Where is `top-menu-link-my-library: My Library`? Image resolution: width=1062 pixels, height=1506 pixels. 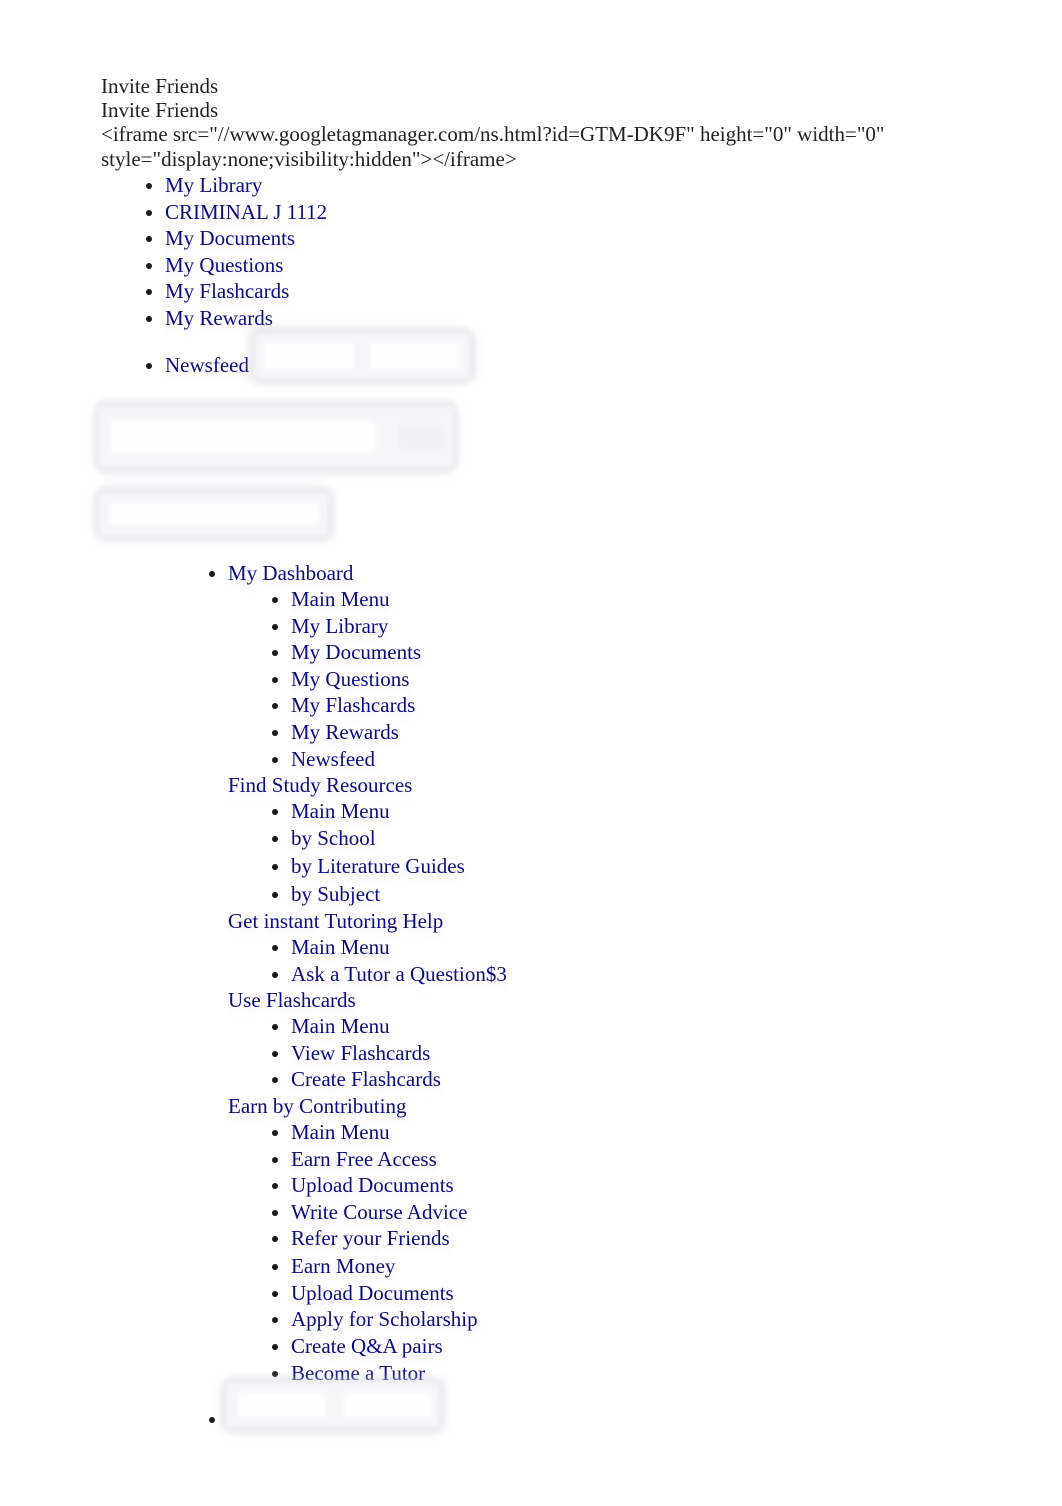 top-menu-link-my-library: My Library is located at coordinates (213, 185).